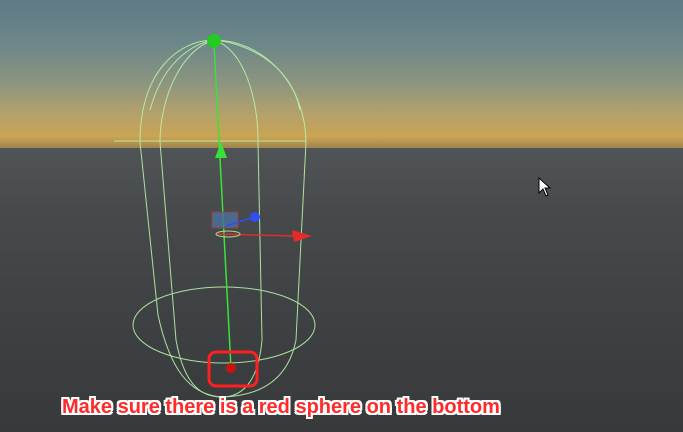  I want to click on xz-plane-handle, so click(225, 220).